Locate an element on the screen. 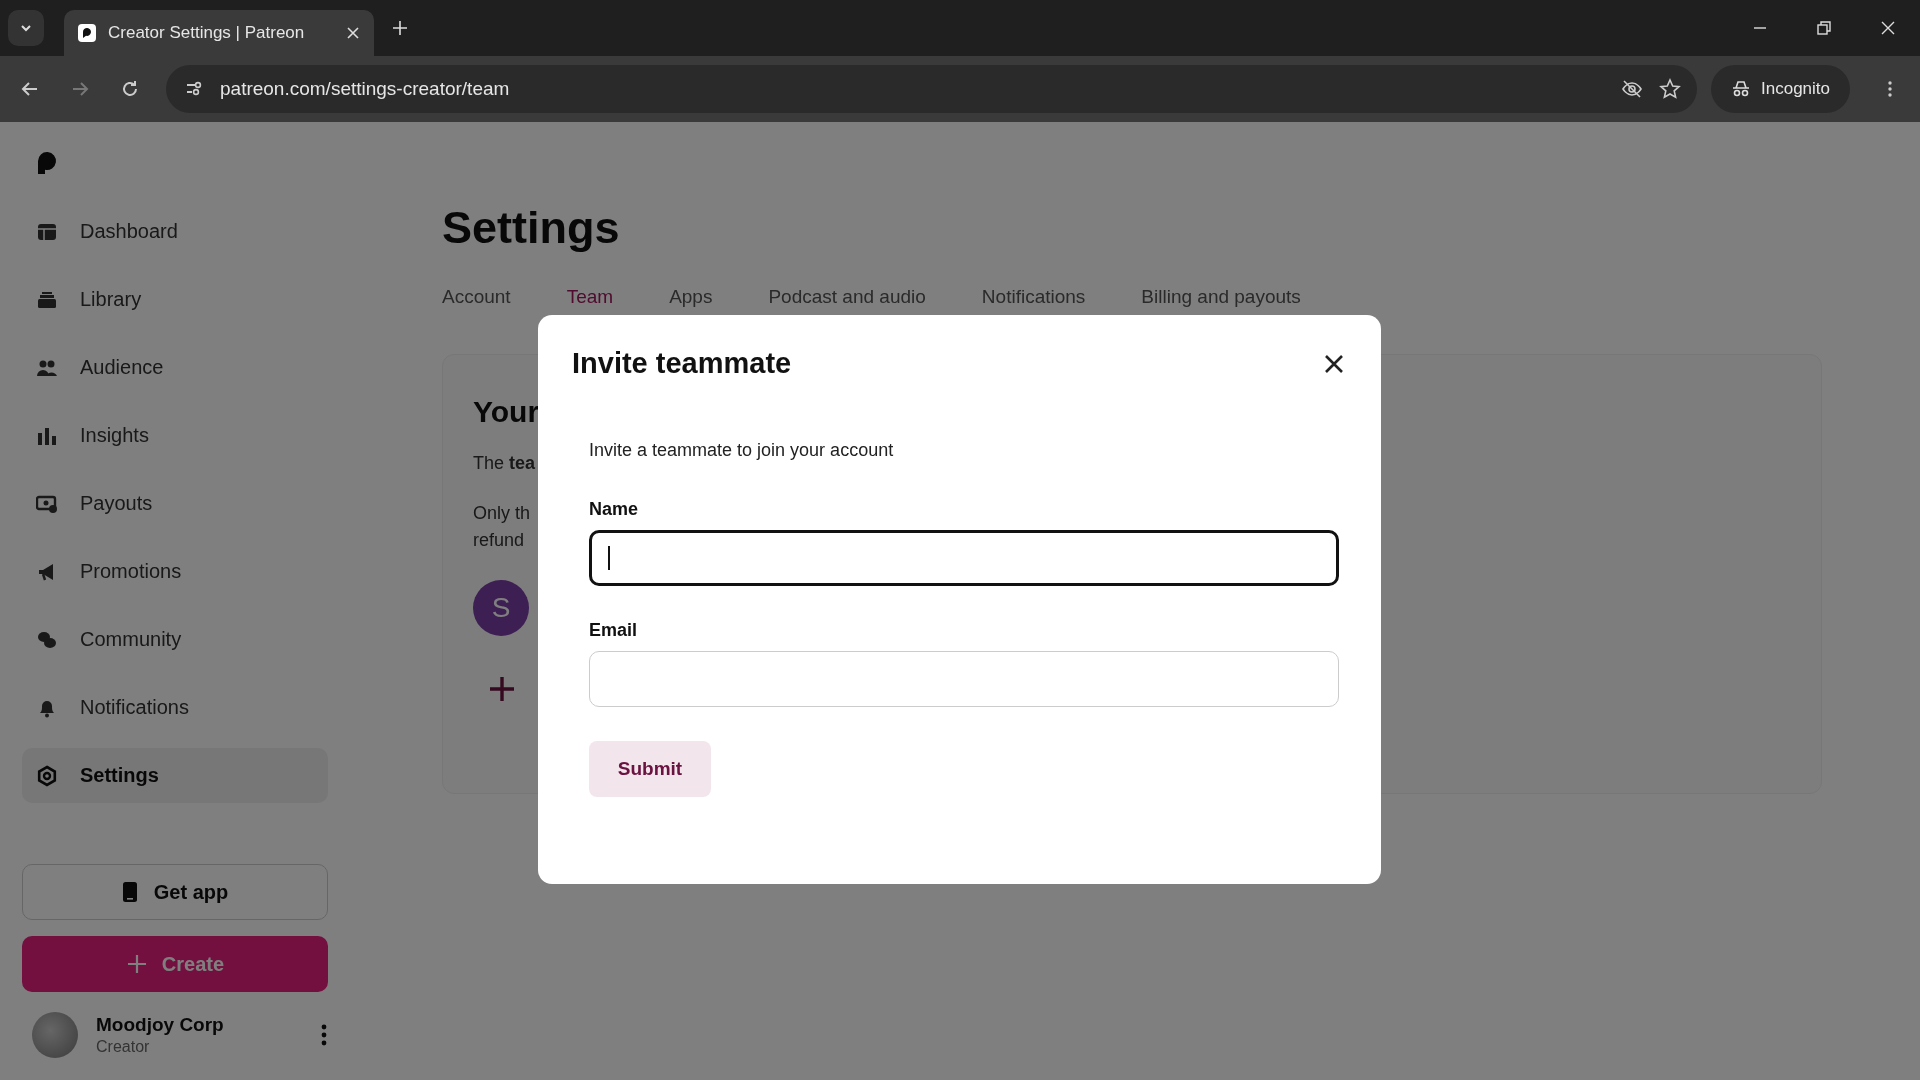  card-text: The tea is located at coordinates (504, 463).